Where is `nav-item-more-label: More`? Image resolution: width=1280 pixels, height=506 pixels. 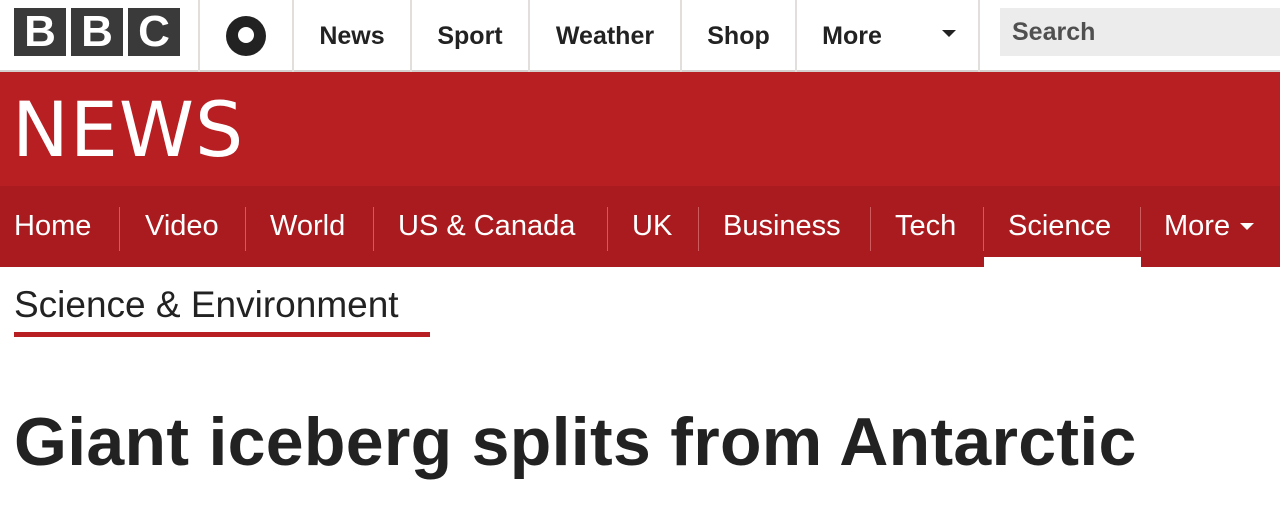 nav-item-more-label: More is located at coordinates (1197, 226).